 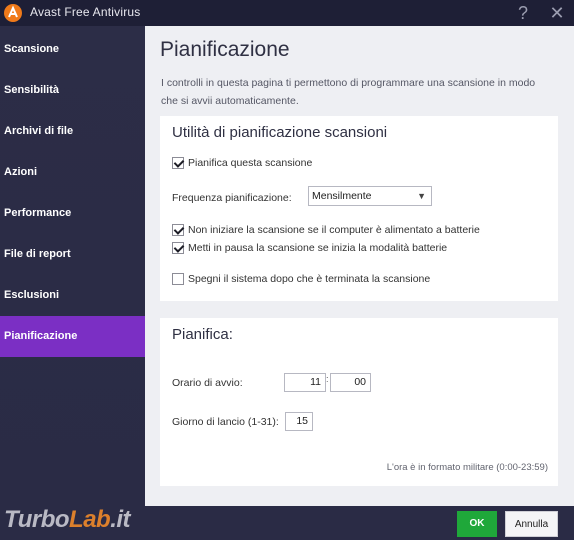 What do you see at coordinates (342, 196) in the screenshot?
I see `frequency-select-value: Mensilmente` at bounding box center [342, 196].